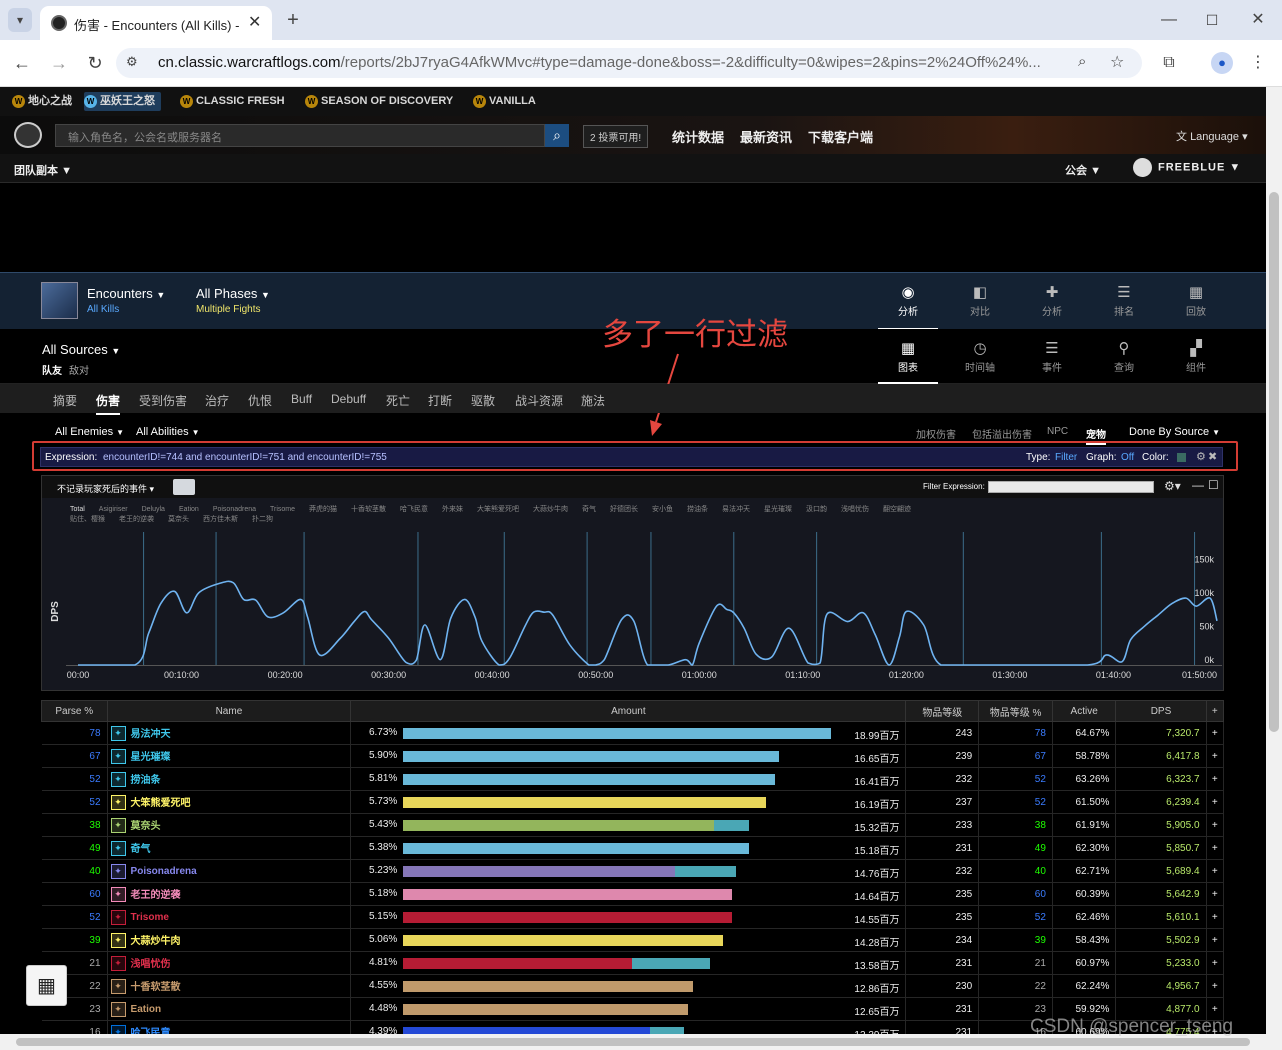  I want to click on col-active: Active, so click(1084, 711).